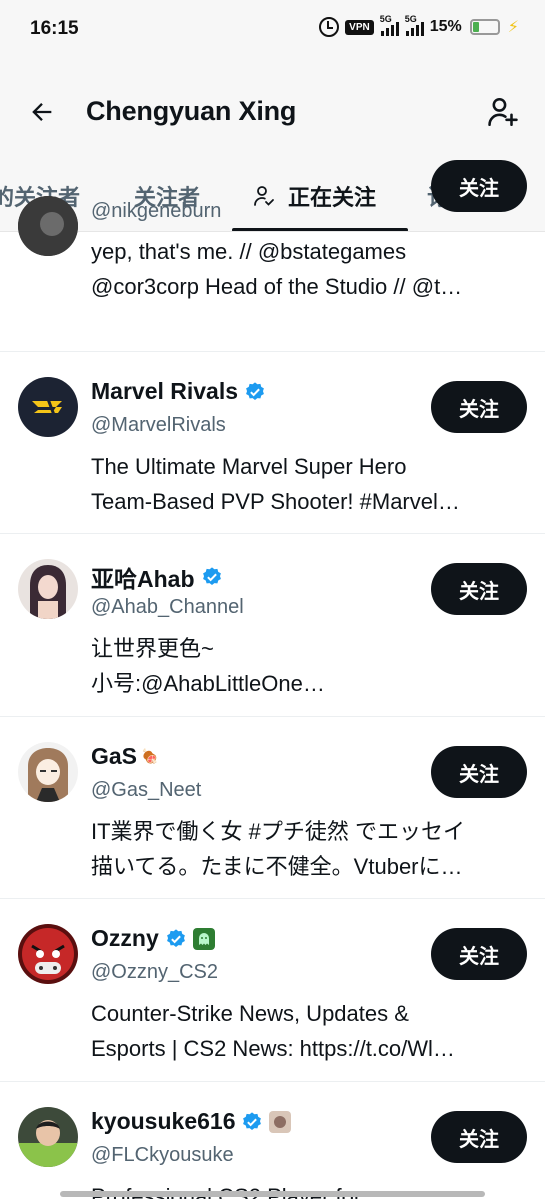 The image size is (545, 1199). I want to click on account-name: Marvel Rivals, so click(165, 391).